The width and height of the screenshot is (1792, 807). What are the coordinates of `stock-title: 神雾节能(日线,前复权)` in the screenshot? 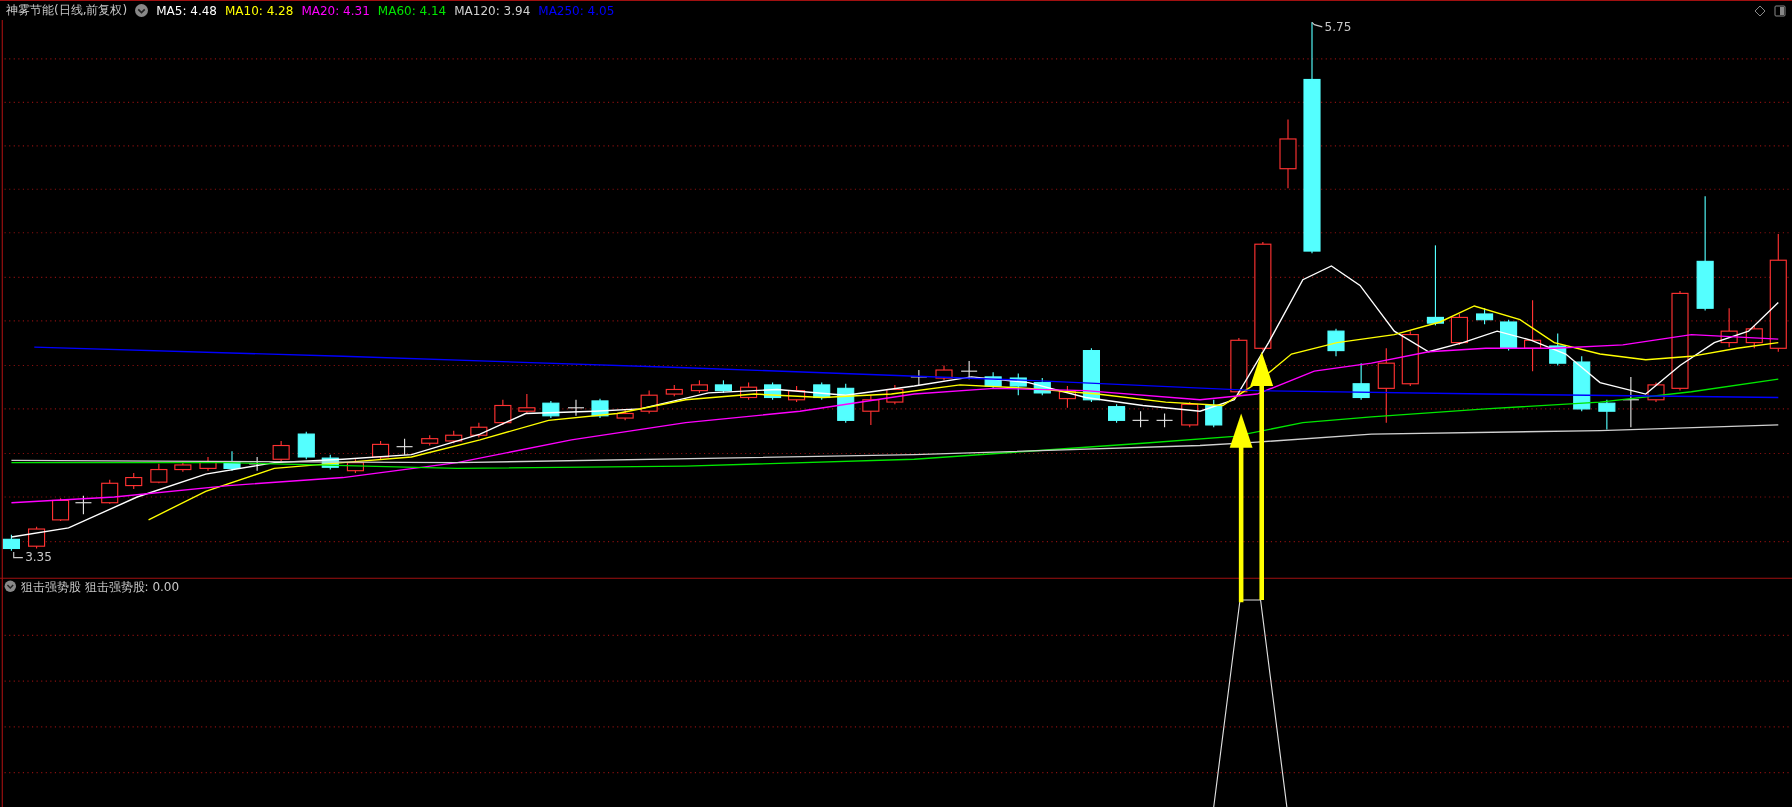 It's located at (67, 10).